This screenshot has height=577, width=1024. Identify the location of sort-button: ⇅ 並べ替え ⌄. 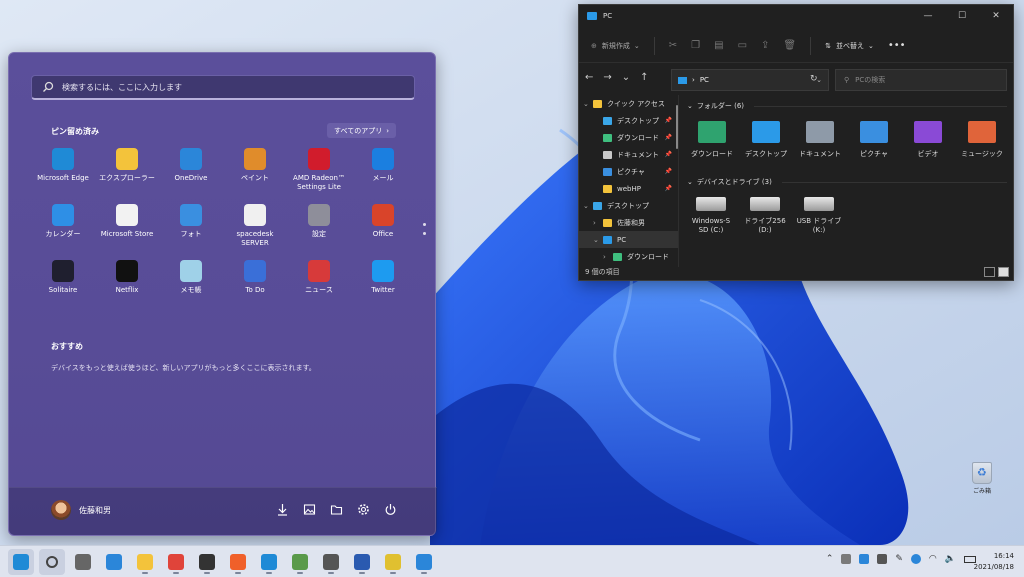
(849, 46).